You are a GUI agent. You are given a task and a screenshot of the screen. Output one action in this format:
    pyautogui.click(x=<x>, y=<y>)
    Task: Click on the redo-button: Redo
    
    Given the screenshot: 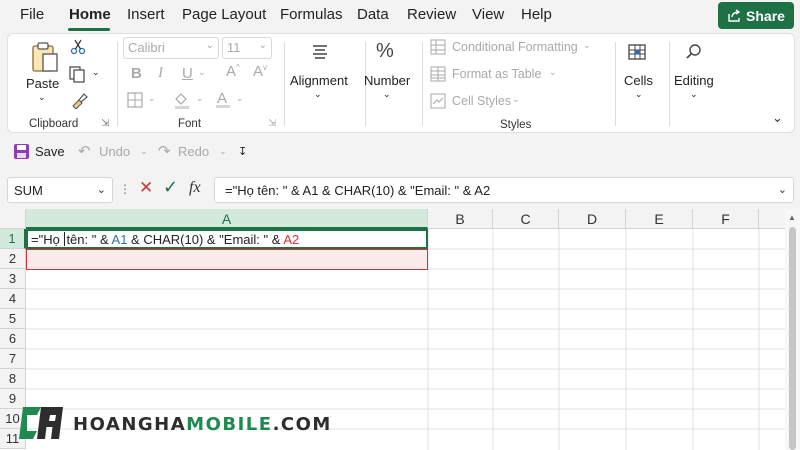 What is the action you would take?
    pyautogui.click(x=193, y=151)
    